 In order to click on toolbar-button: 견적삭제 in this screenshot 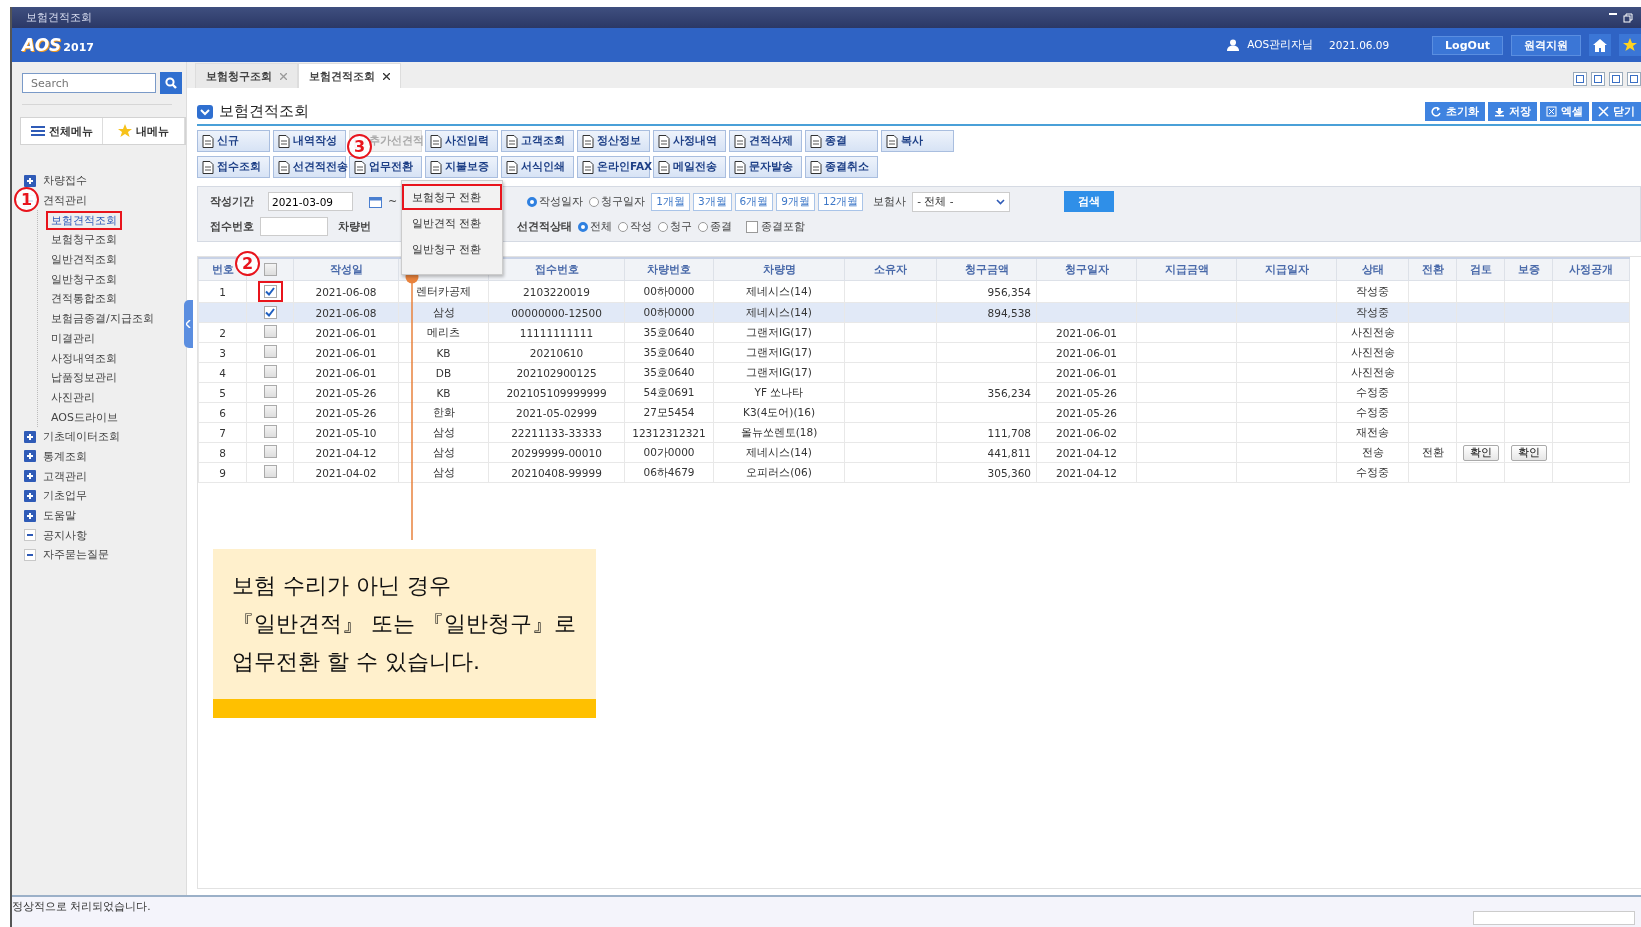, I will do `click(765, 141)`.